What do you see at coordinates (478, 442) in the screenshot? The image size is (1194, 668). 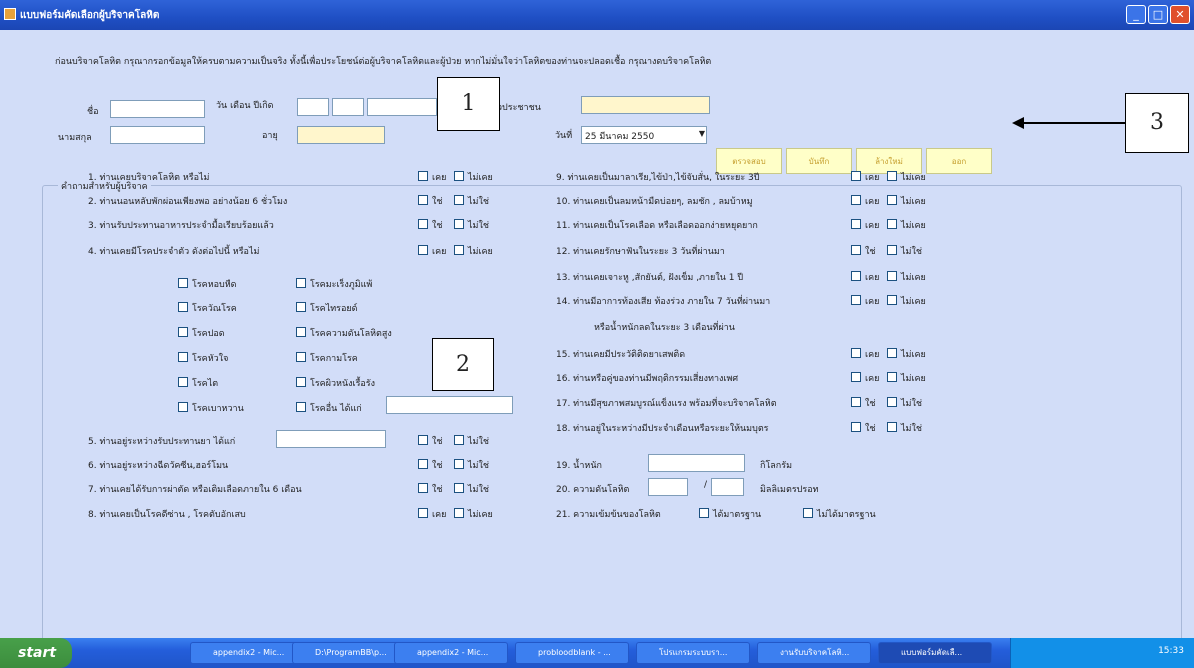 I see `question-5-opt2-label: ไม่ใช่` at bounding box center [478, 442].